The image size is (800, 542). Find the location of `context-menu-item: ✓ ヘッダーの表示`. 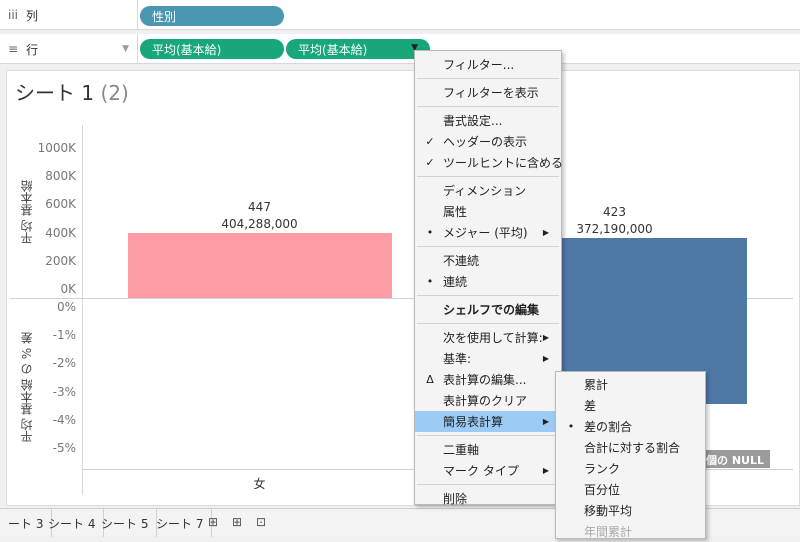

context-menu-item: ✓ ヘッダーの表示 is located at coordinates (488, 141).